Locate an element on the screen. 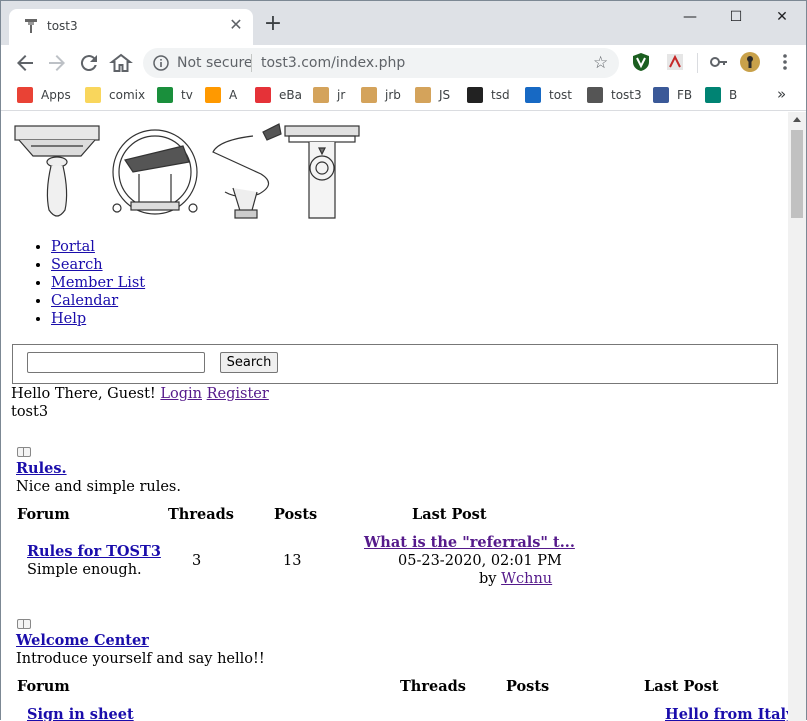 This screenshot has width=807, height=721. browser-toolbar: Not secure tost3.com/index.php ☆ is located at coordinates (403, 63).